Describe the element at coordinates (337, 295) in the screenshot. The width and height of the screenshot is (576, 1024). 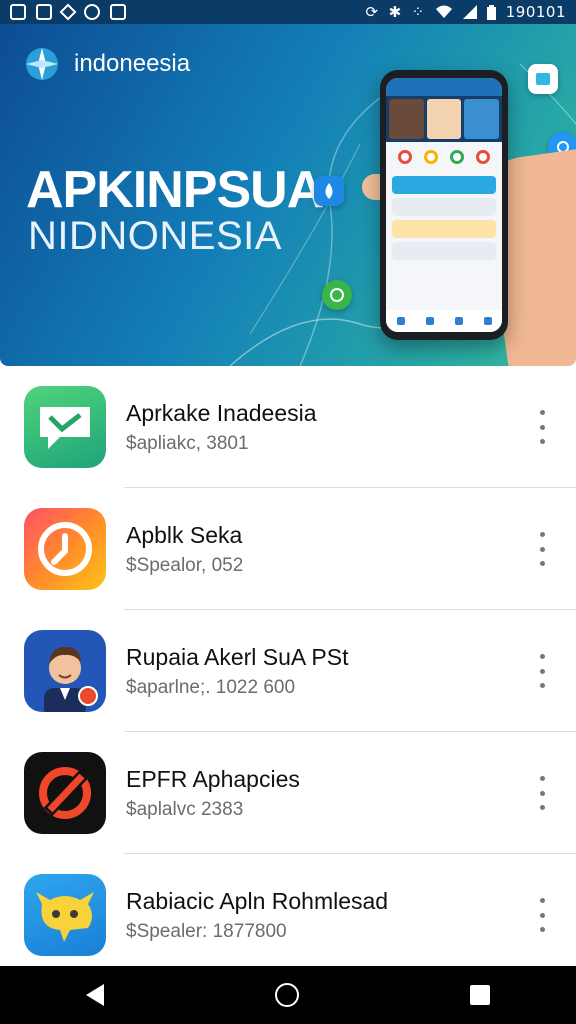
I see `message-circle-icon` at that location.